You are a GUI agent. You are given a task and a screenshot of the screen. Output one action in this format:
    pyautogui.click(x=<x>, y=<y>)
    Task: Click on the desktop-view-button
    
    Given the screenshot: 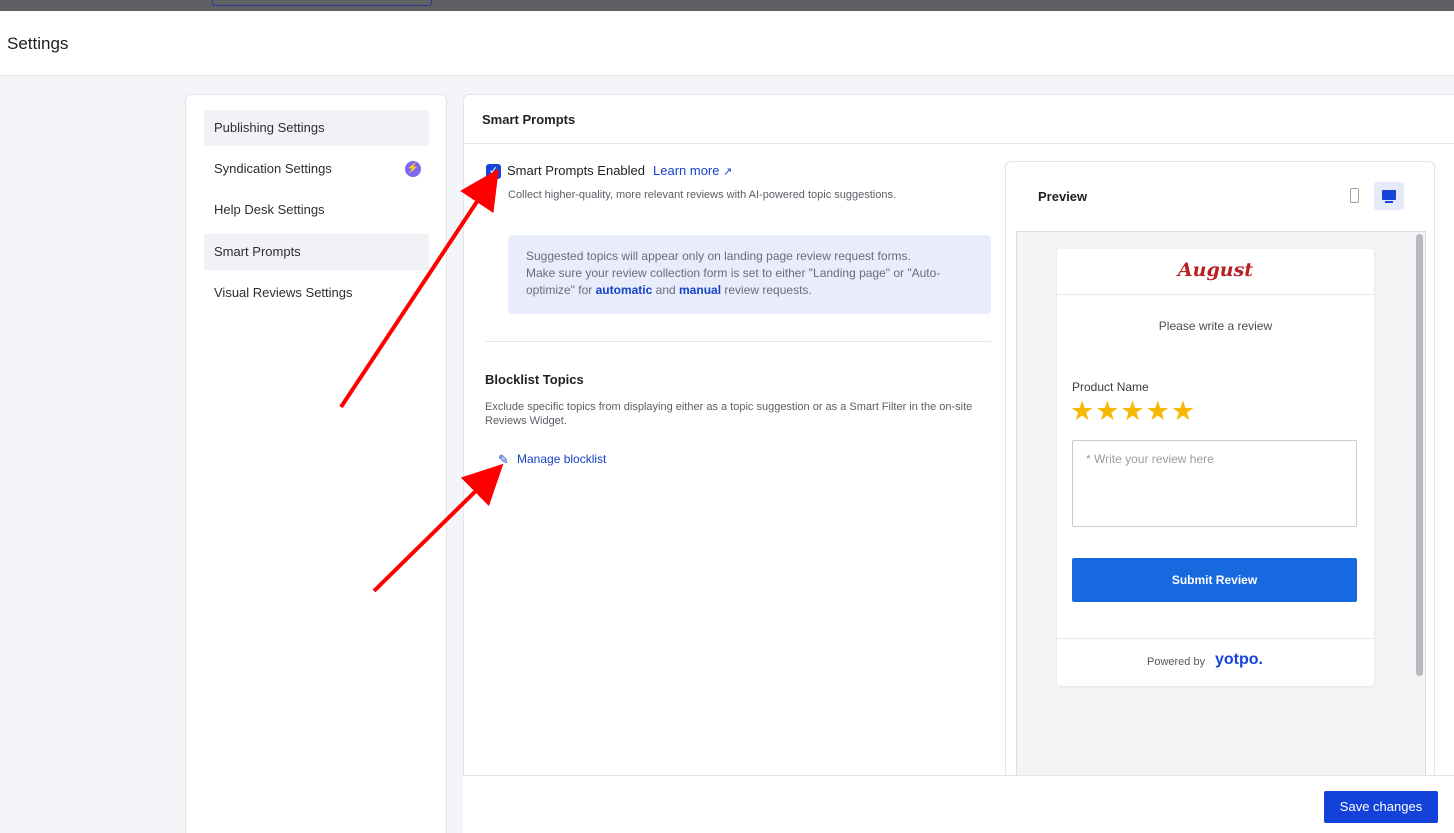 What is the action you would take?
    pyautogui.click(x=1389, y=196)
    